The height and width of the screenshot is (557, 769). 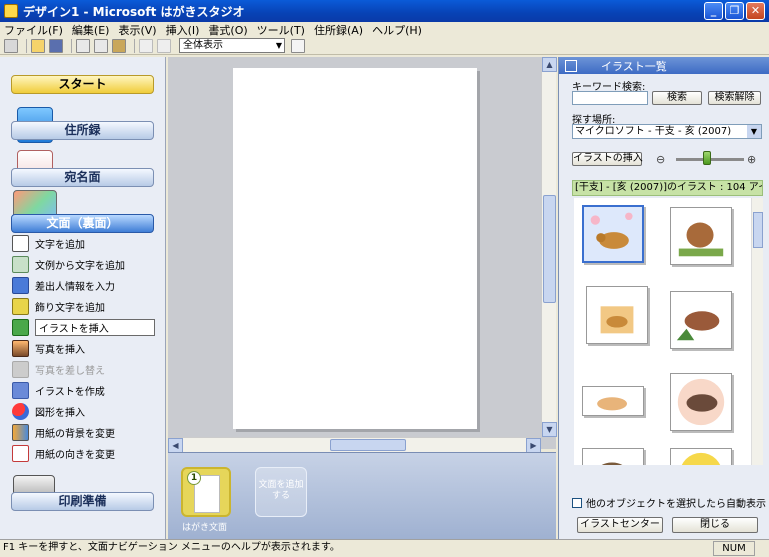 I want to click on clear-search-button: 検索解除, so click(x=734, y=98).